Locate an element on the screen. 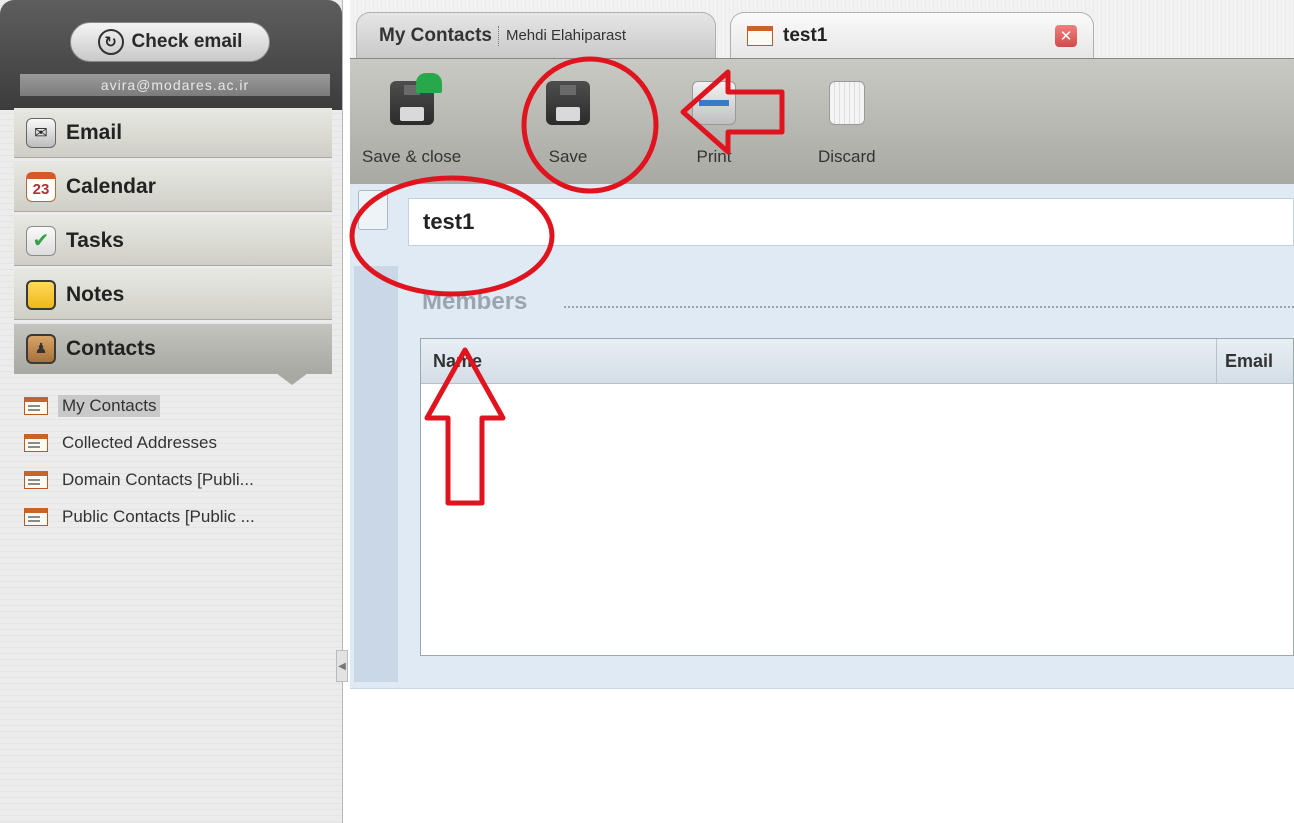  close-icon: ✕ is located at coordinates (1066, 36).